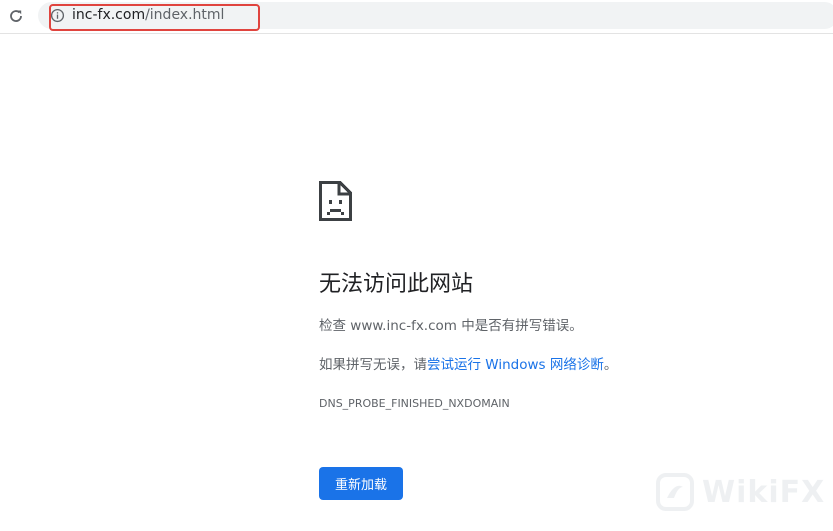 The width and height of the screenshot is (833, 531). I want to click on error-code: DNS_PROBE_FINISHED_NXDOMAIN, so click(414, 403).